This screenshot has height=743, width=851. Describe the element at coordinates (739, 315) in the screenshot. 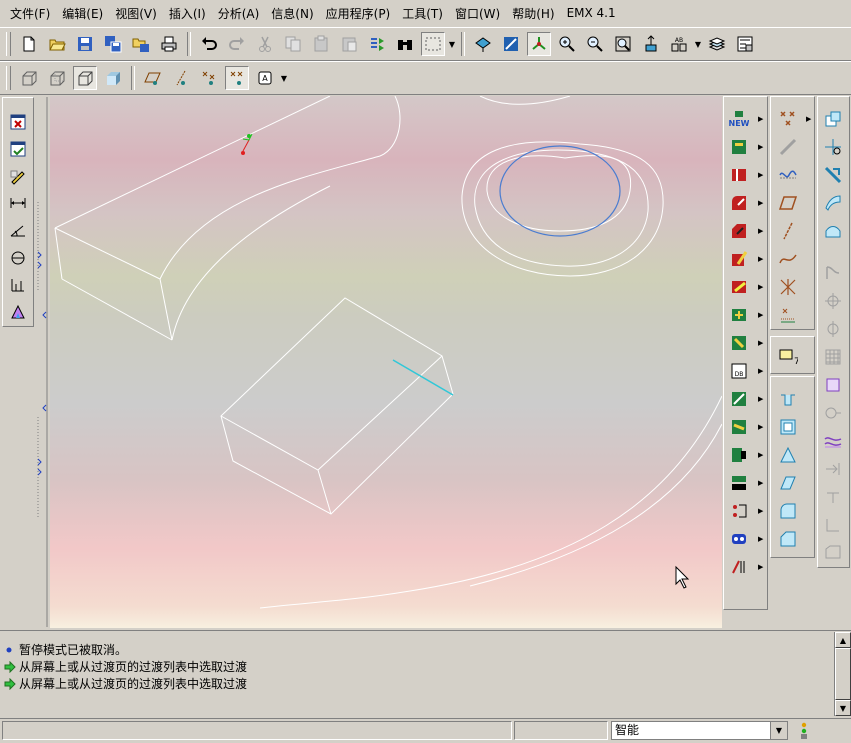

I see `draft-icon` at that location.